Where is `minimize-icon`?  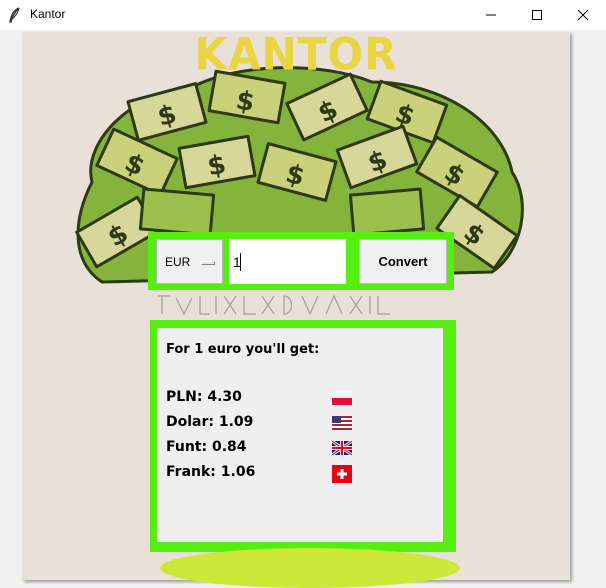 minimize-icon is located at coordinates (491, 15).